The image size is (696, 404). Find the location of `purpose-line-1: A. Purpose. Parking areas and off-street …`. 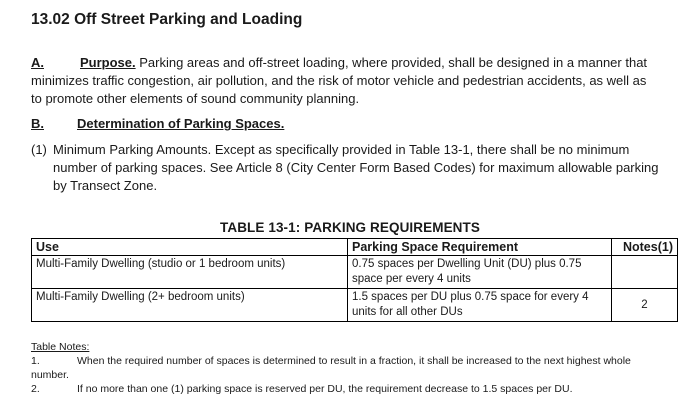

purpose-line-1: A. Purpose. Parking areas and off-street … is located at coordinates (351, 63).